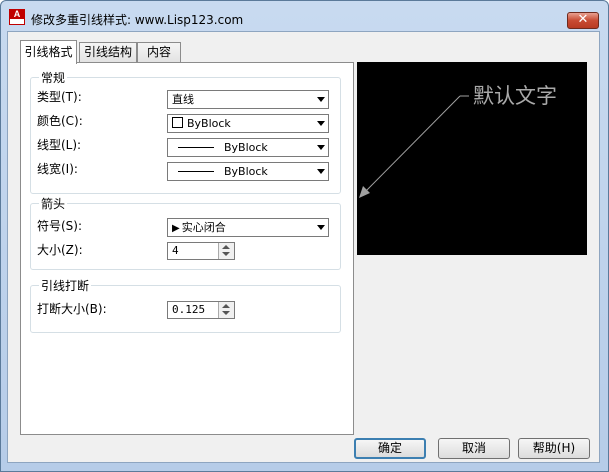 The height and width of the screenshot is (472, 609). I want to click on lineweight-combo: ByBlock, so click(248, 171).